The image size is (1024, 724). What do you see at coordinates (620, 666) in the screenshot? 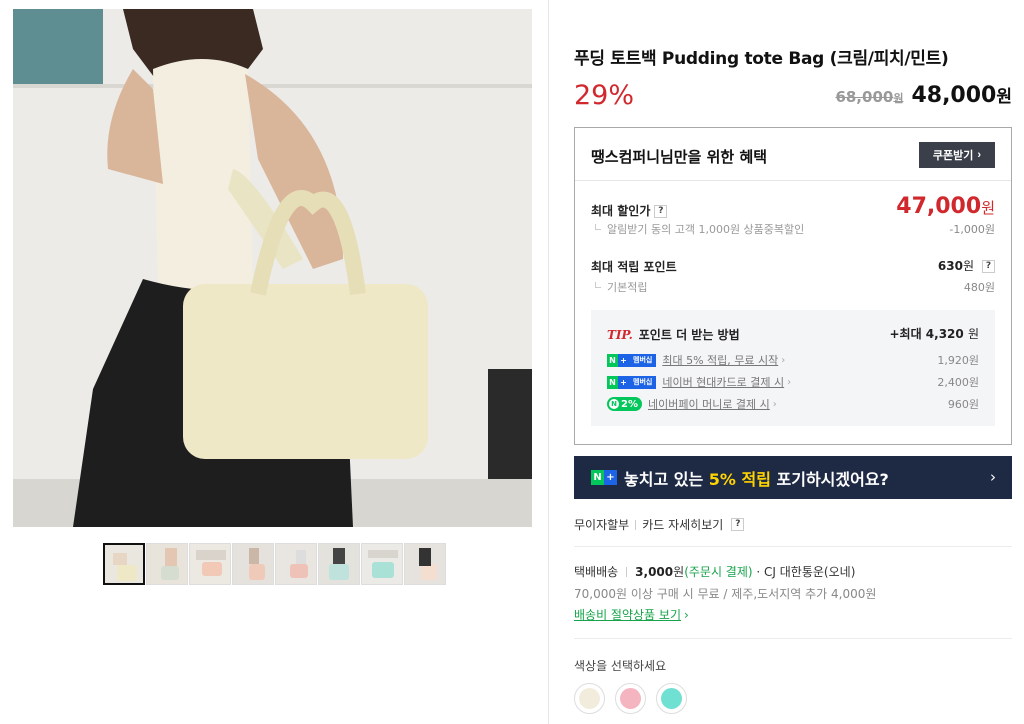
I see `color-select-label: 색상을 선택하세요` at bounding box center [620, 666].